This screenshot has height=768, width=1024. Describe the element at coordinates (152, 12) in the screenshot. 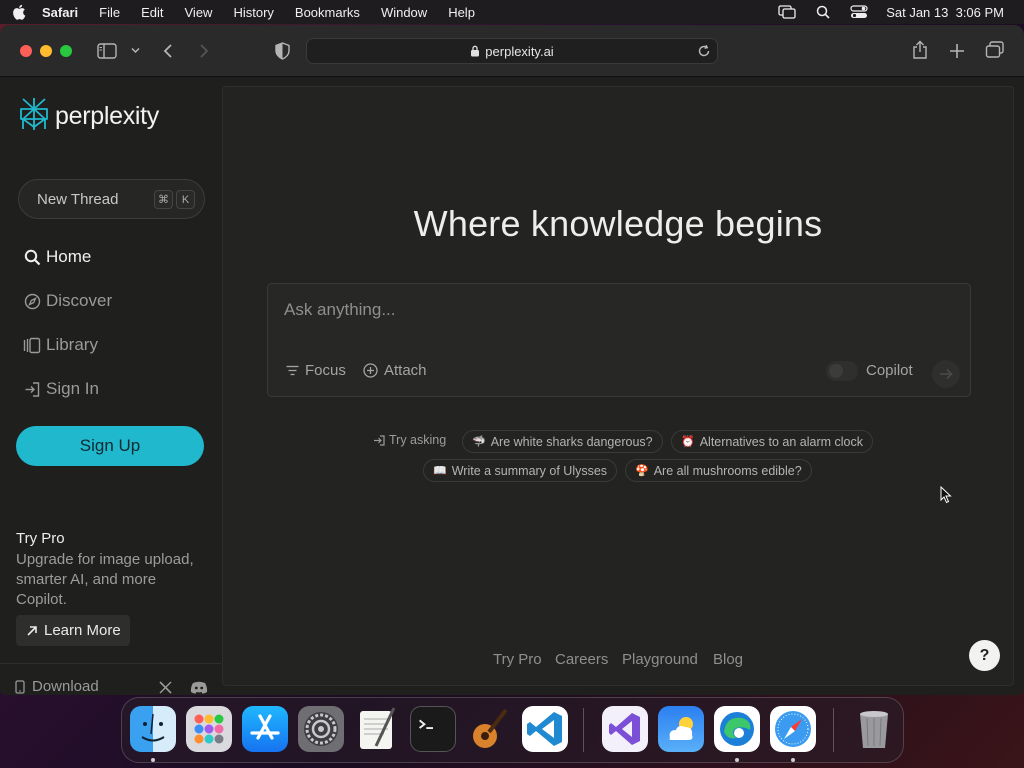

I see `menu-edit: Edit` at that location.